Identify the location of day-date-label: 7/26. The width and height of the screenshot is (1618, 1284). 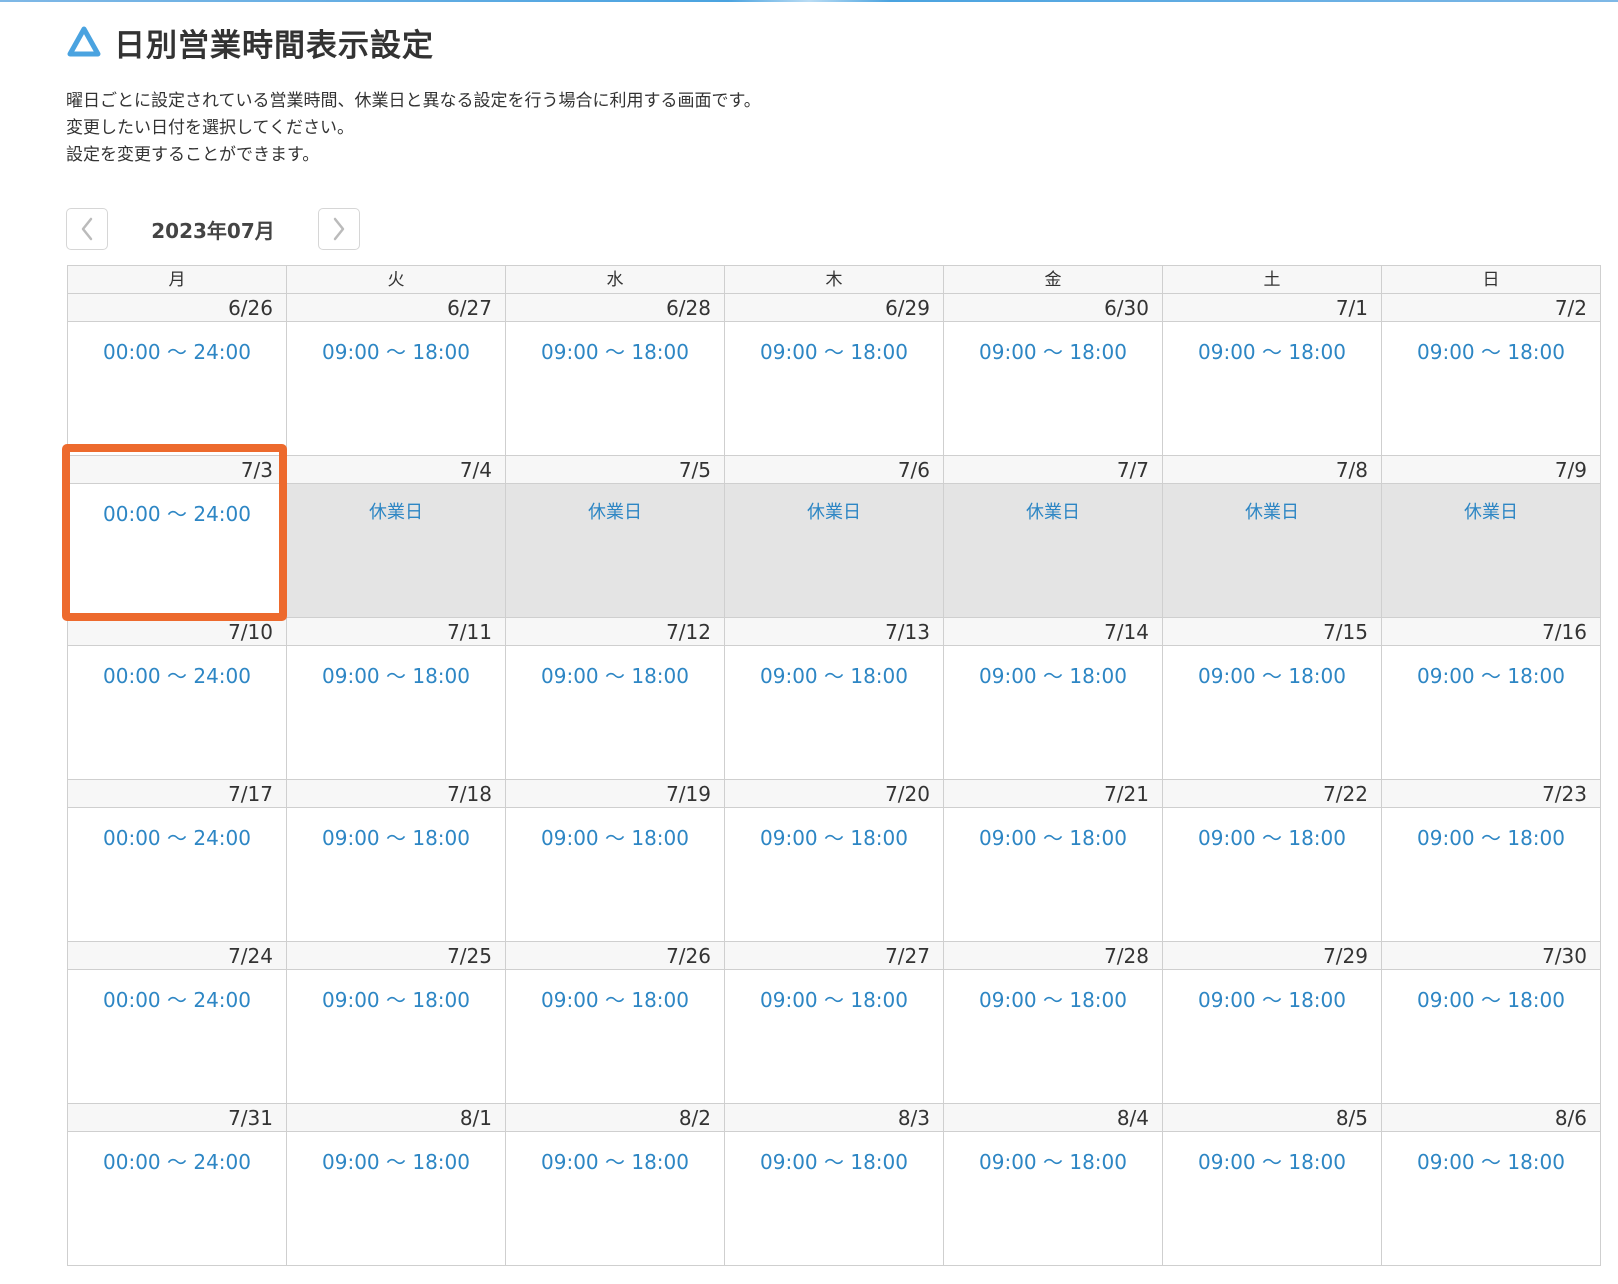
(615, 956).